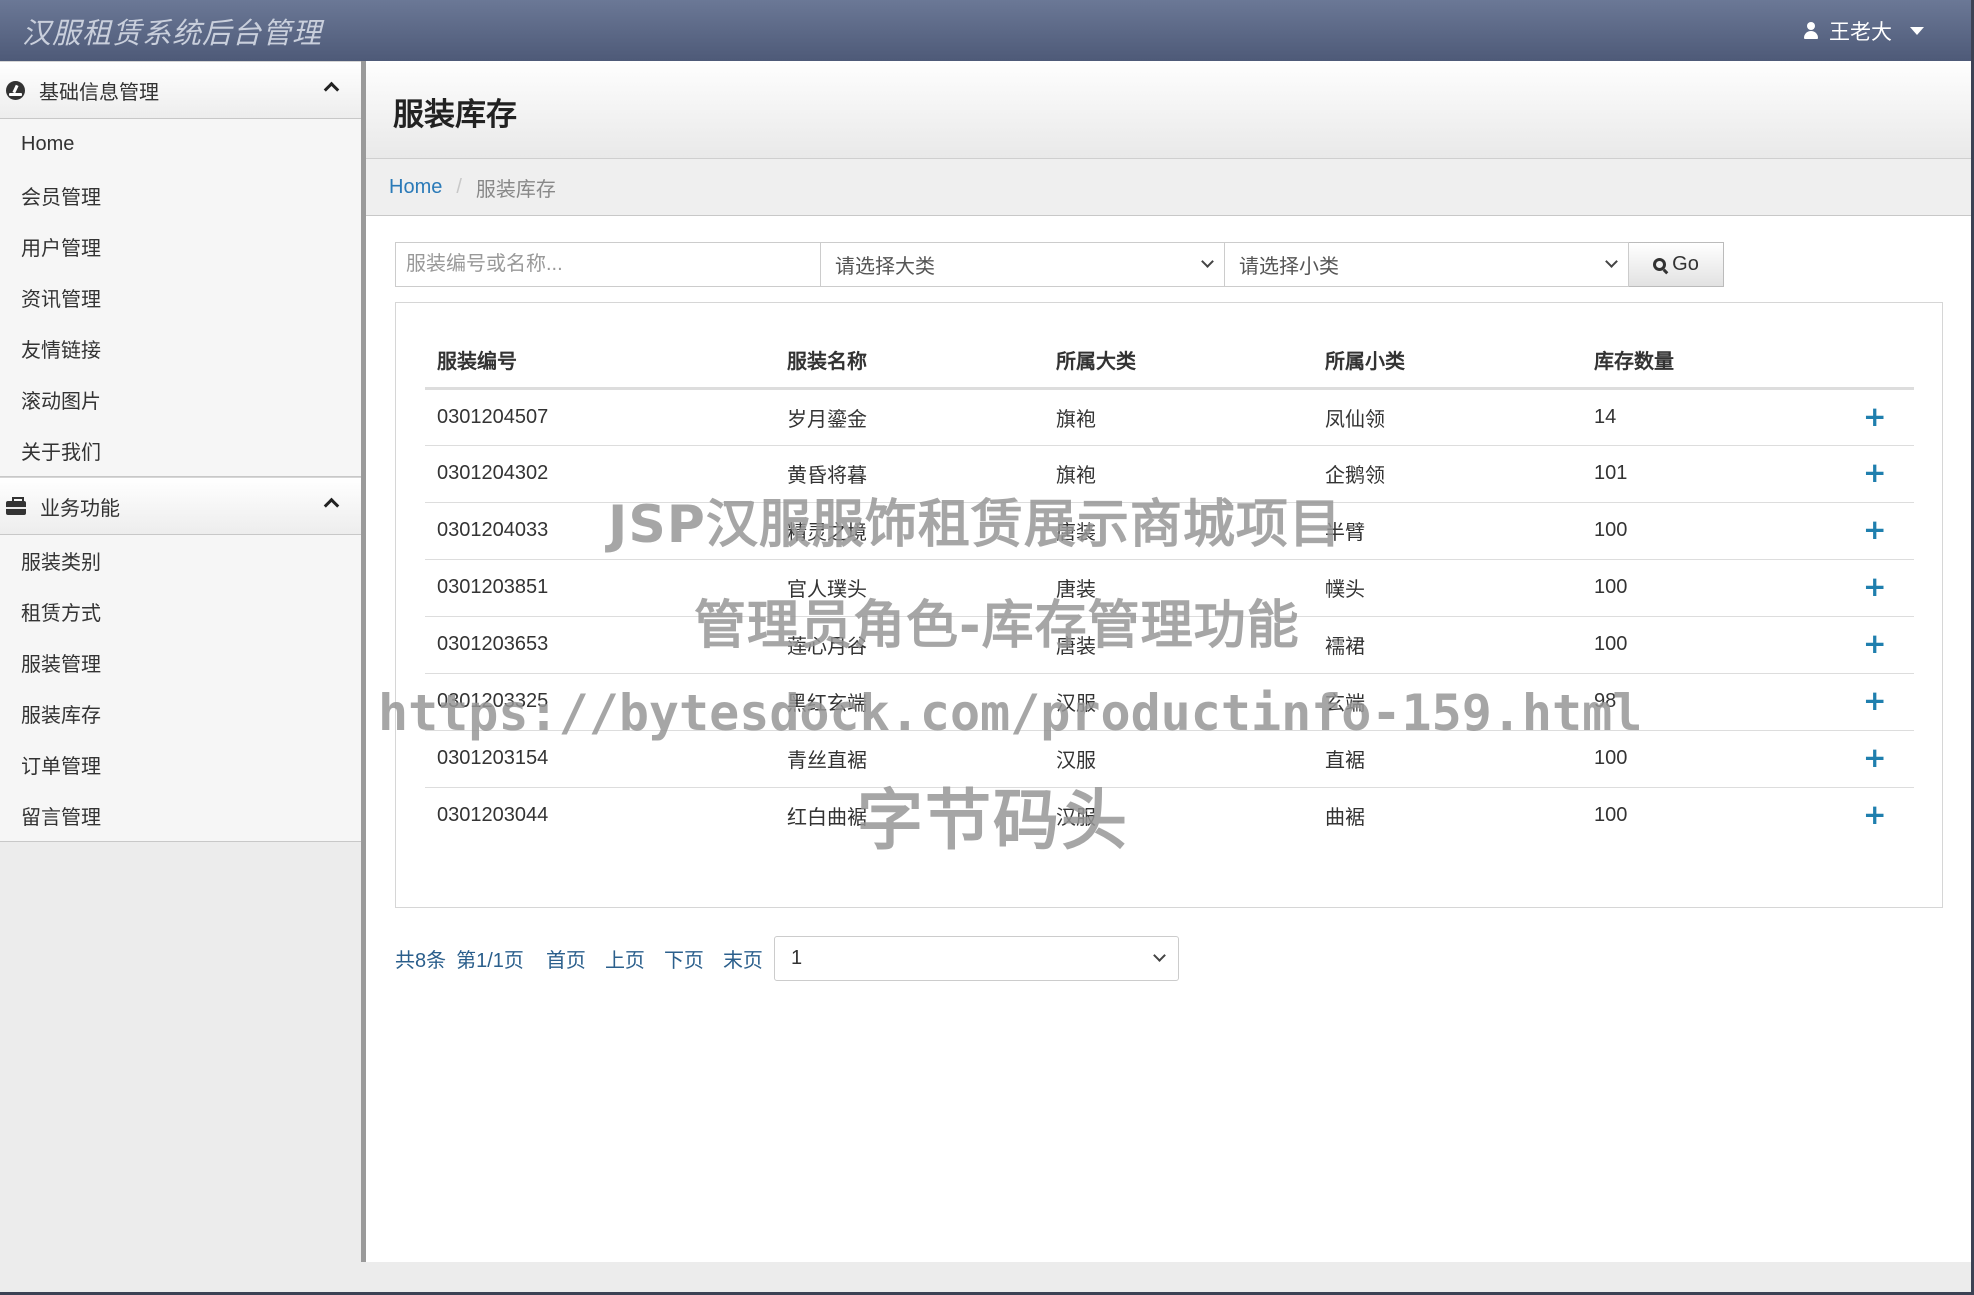 This screenshot has height=1295, width=1974. Describe the element at coordinates (909, 645) in the screenshot. I see `cell-name: 莲心月谷` at that location.